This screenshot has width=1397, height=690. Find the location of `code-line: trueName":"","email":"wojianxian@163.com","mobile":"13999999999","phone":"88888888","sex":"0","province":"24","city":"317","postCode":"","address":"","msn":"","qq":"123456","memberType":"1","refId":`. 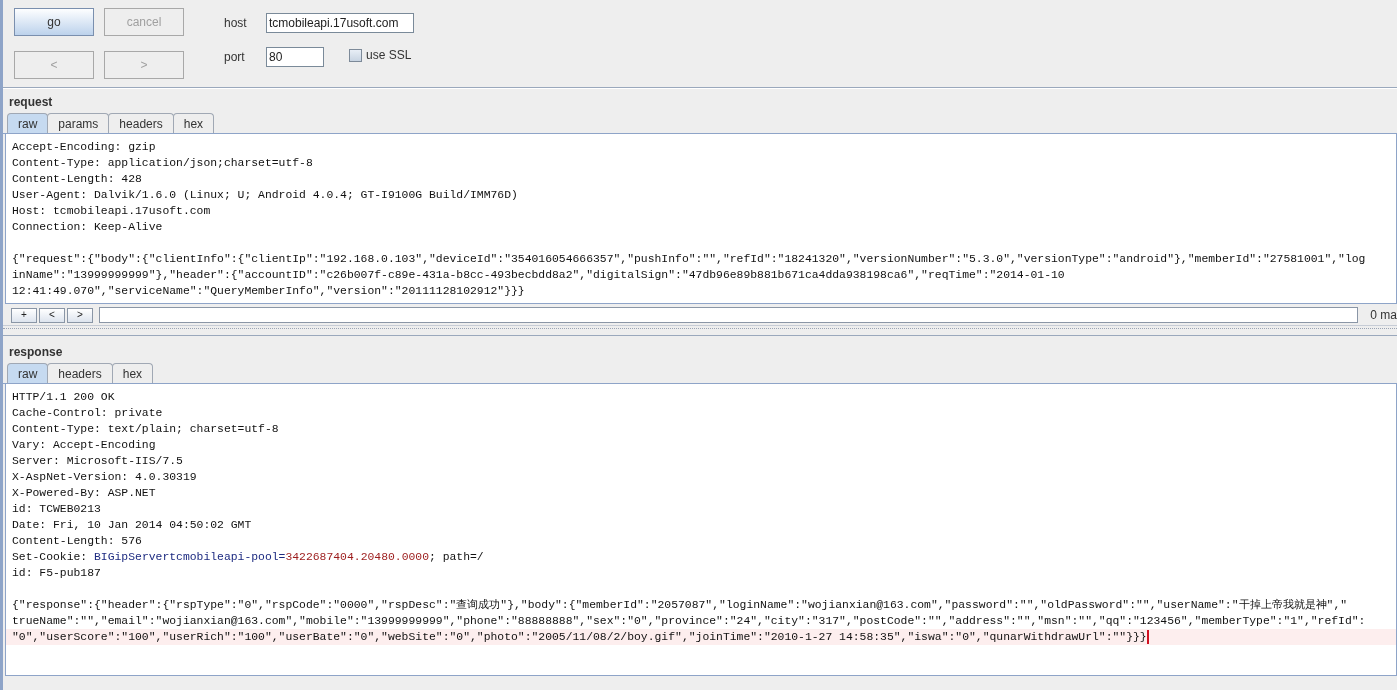

code-line: trueName":"","email":"wojianxian@163.com","mobile":"13999999999","phone":"88888888","sex":"0","province":"24","city":"317","postCode":"","address":"","msn":"","qq":"123456","memberType":"1","refId": is located at coordinates (689, 621).